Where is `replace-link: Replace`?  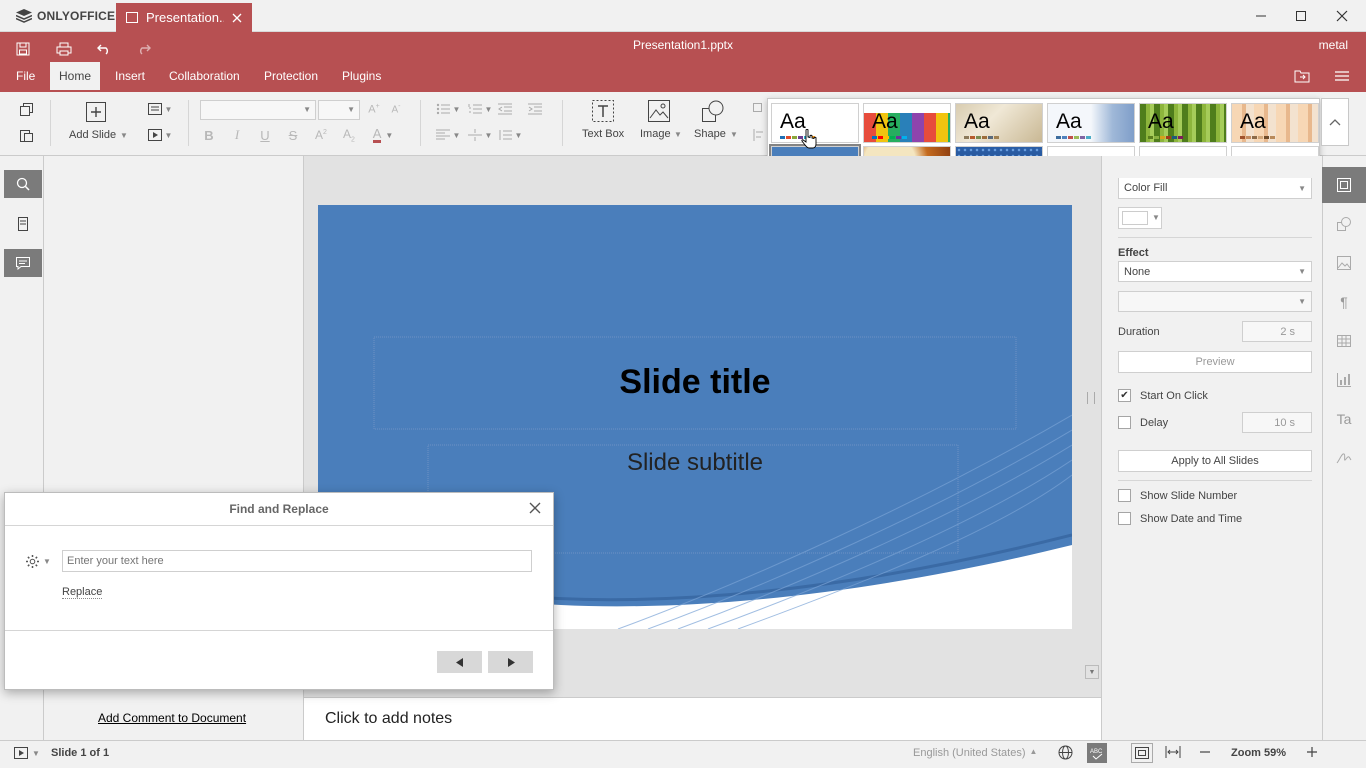
replace-link: Replace is located at coordinates (82, 592).